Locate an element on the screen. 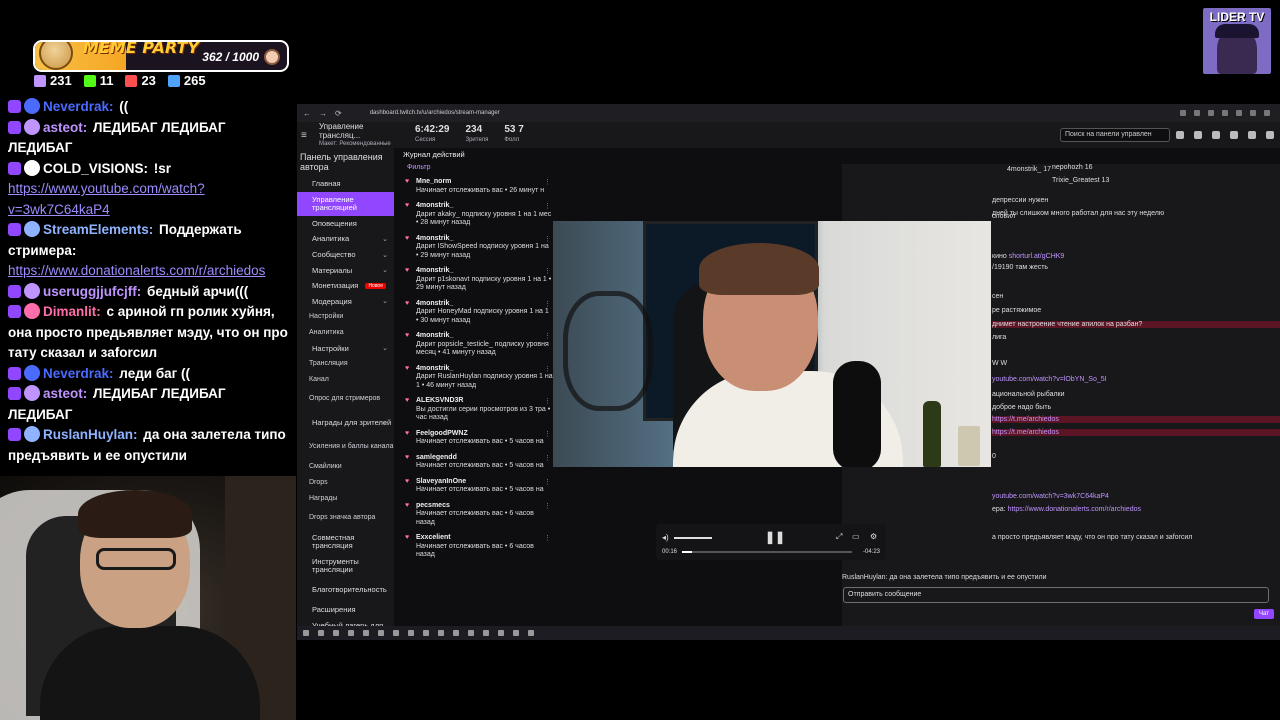 This screenshot has width=1280, height=720. seek-bar is located at coordinates (767, 552).